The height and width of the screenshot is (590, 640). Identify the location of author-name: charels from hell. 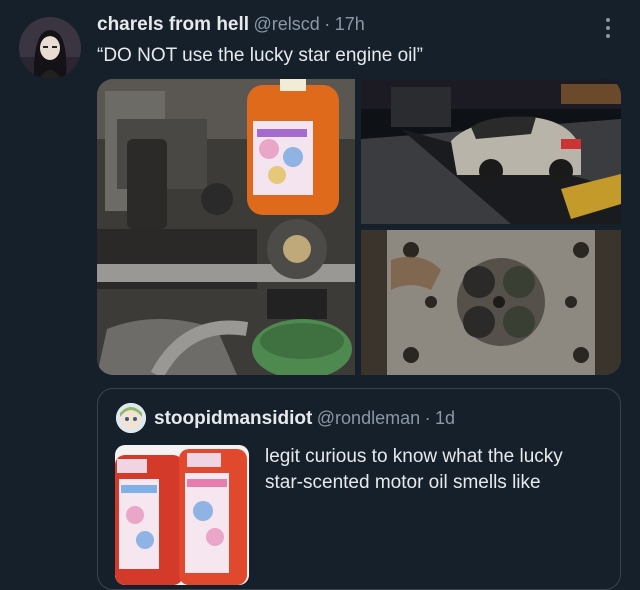
(173, 24).